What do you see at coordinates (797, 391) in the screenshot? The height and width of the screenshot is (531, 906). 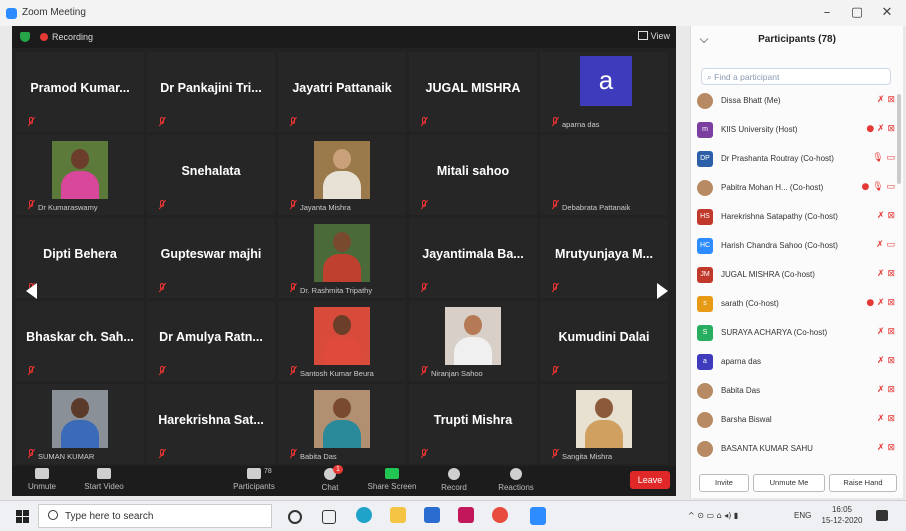 I see `participant-list-item: Babita Das ✗ ⊠` at bounding box center [797, 391].